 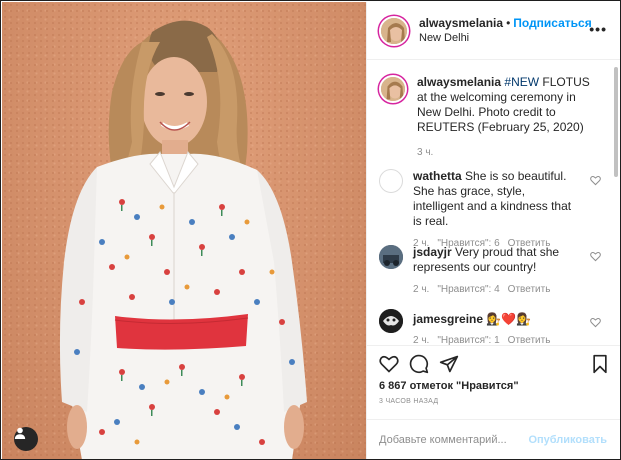 What do you see at coordinates (505, 38) in the screenshot?
I see `post-location: New Delhi` at bounding box center [505, 38].